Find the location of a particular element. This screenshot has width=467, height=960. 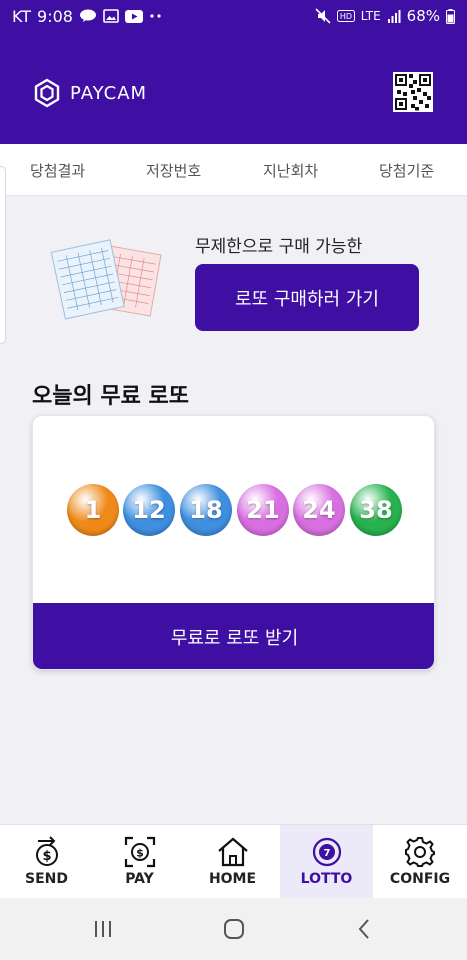

talk-notification-icon is located at coordinates (88, 16).